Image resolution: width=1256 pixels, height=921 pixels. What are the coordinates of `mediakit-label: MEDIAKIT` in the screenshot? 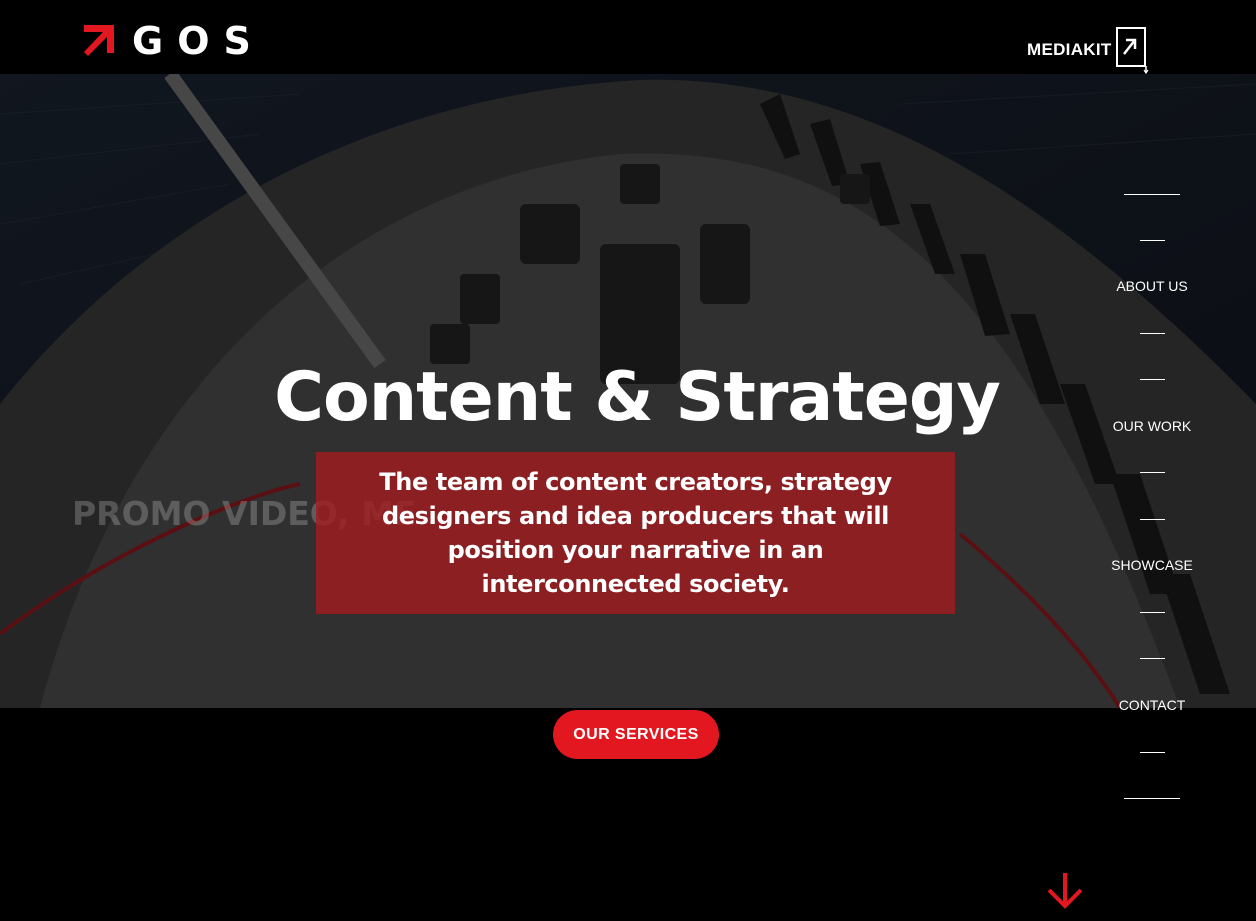 It's located at (1069, 49).